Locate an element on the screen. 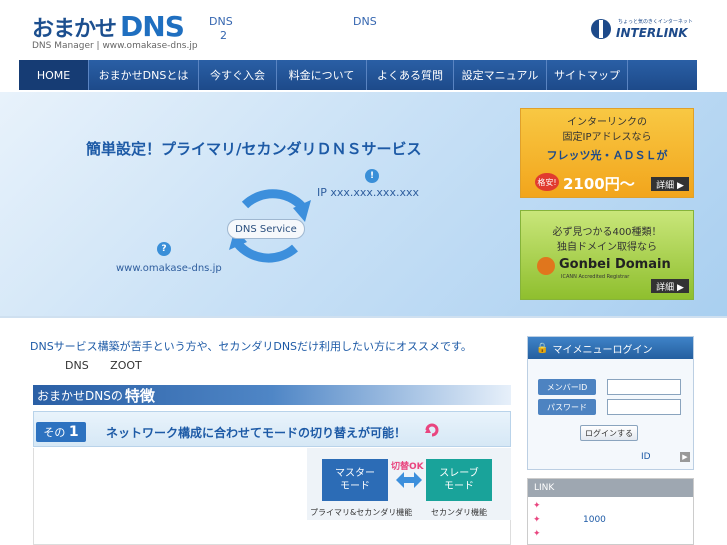 Image resolution: width=727 pixels, height=545 pixels. ad1-line3: フレッツ光・ＡＤＳＬが is located at coordinates (607, 155).